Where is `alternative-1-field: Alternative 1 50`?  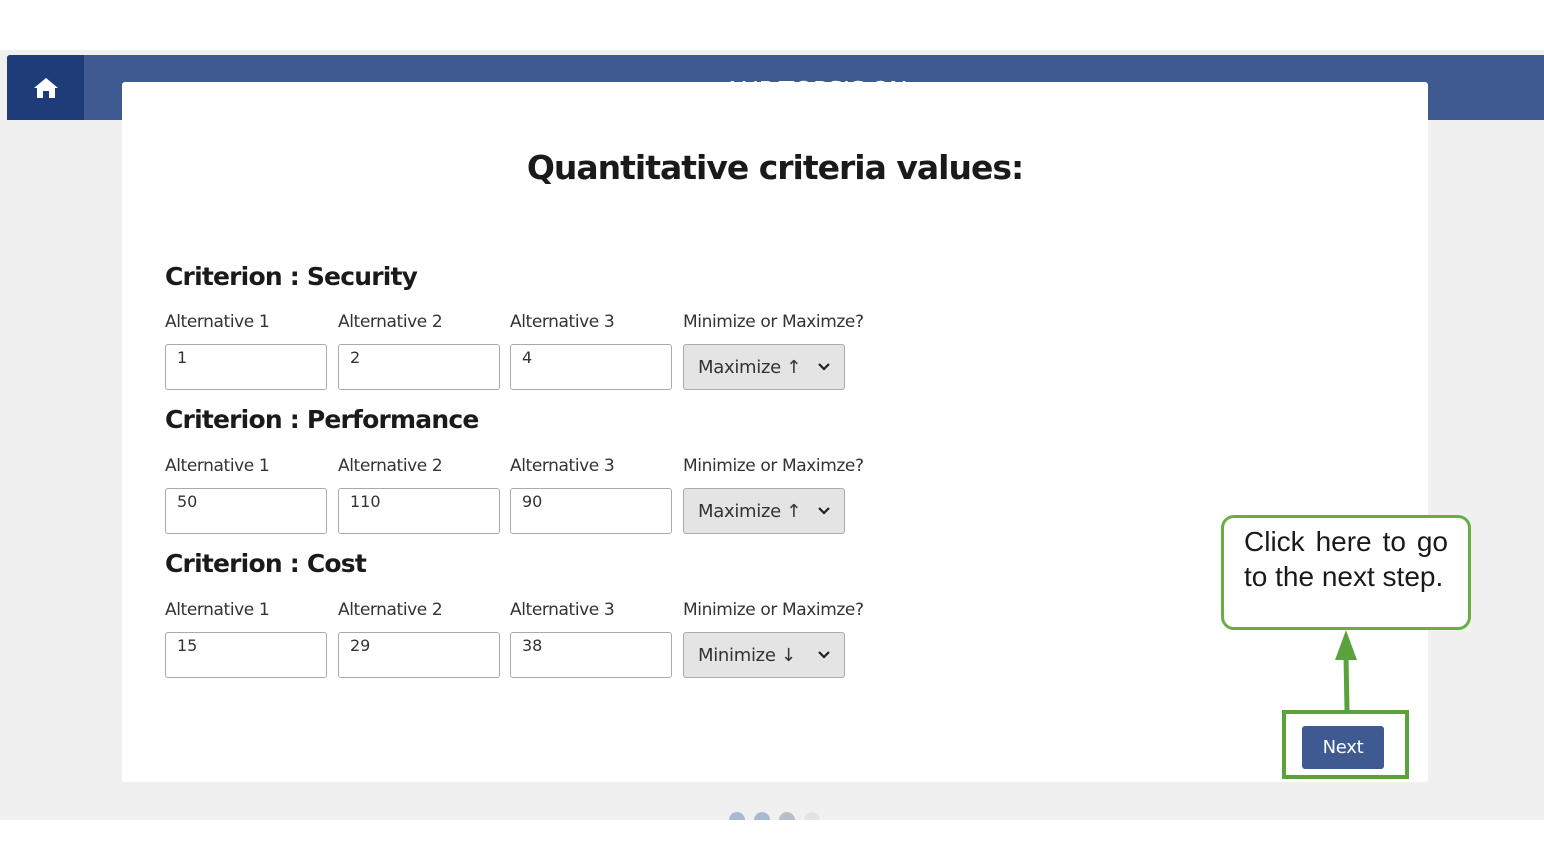 alternative-1-field: Alternative 1 50 is located at coordinates (246, 494).